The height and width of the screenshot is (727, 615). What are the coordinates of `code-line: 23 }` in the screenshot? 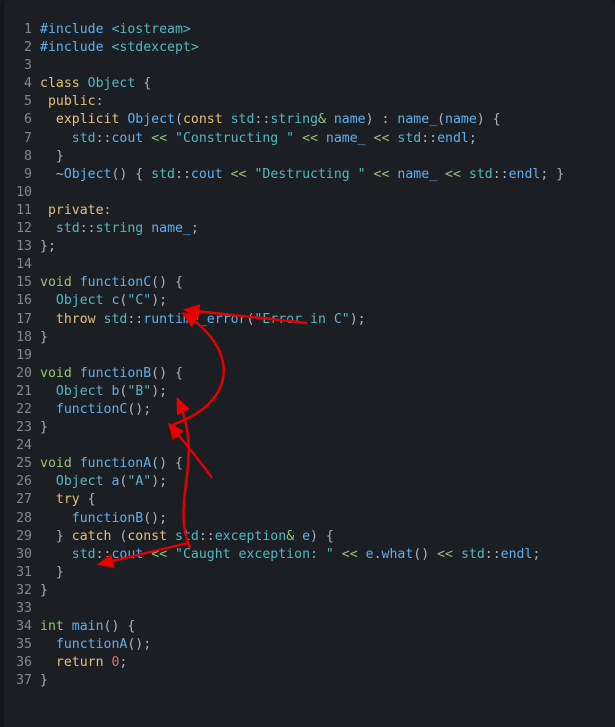 It's located at (307, 428).